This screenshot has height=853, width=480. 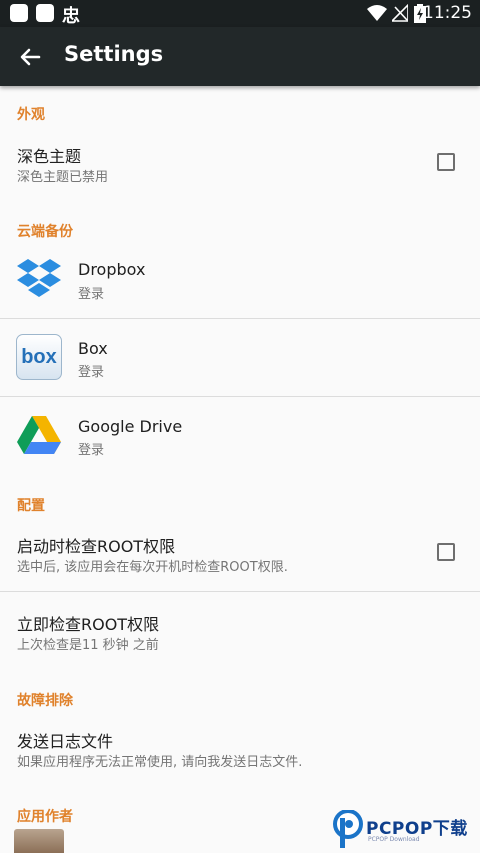 I want to click on root-check-on-start-checkbox, so click(x=446, y=552).